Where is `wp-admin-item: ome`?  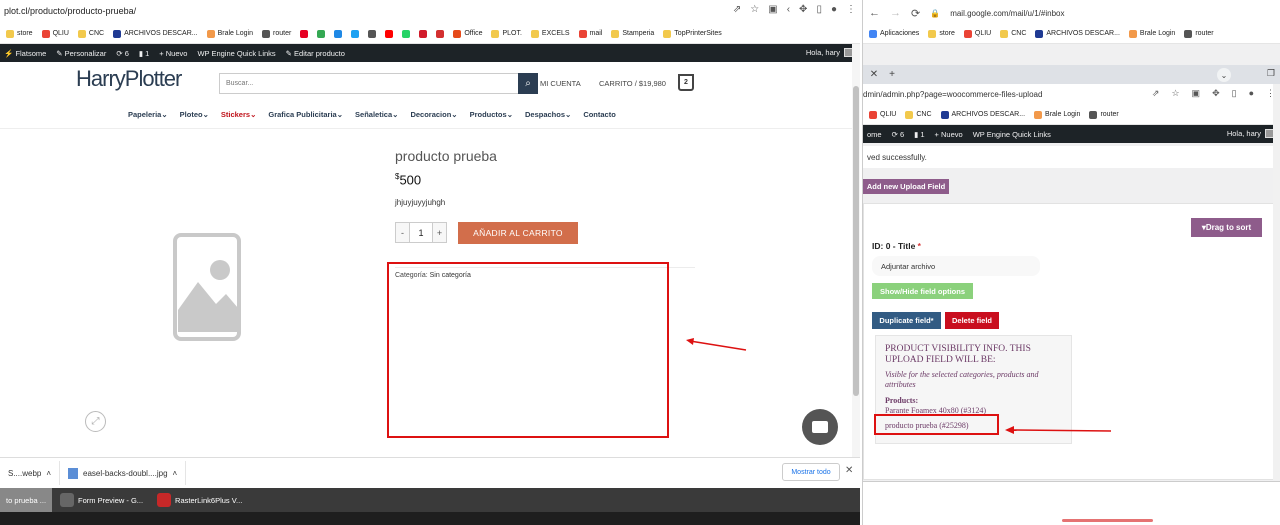
wp-admin-item: ome is located at coordinates (874, 134).